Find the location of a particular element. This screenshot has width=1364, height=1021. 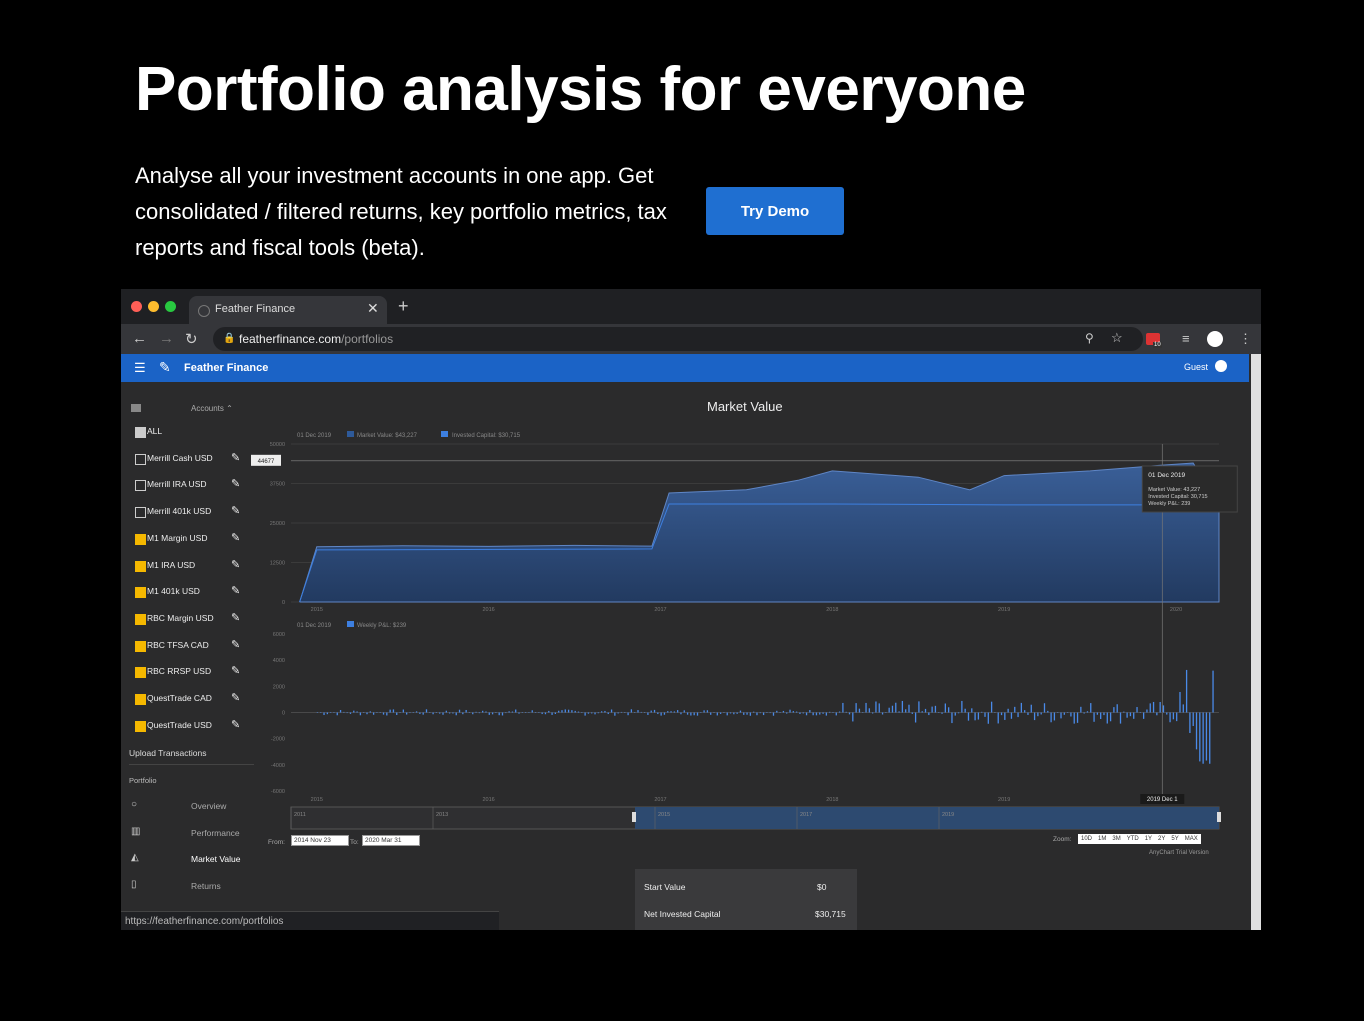

account-label: QuestTrade CAD is located at coordinates (179, 698).